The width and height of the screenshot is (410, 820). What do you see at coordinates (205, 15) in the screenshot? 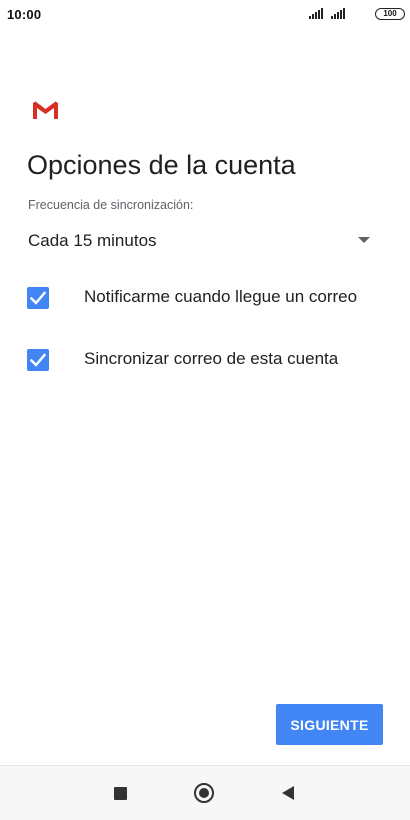
I see `status-bar: 10:00 100` at bounding box center [205, 15].